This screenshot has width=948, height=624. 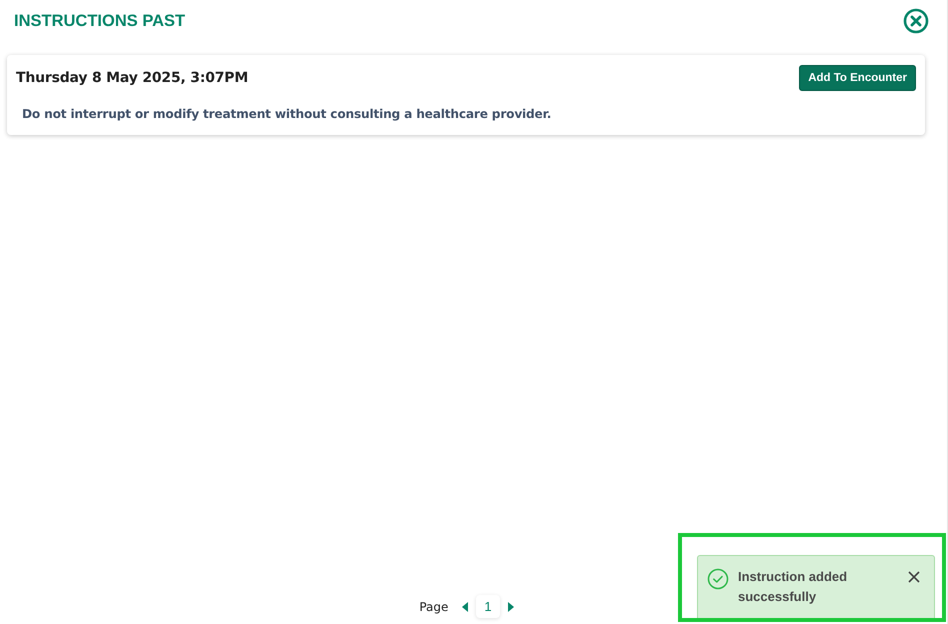 What do you see at coordinates (488, 606) in the screenshot?
I see `page-number: 1` at bounding box center [488, 606].